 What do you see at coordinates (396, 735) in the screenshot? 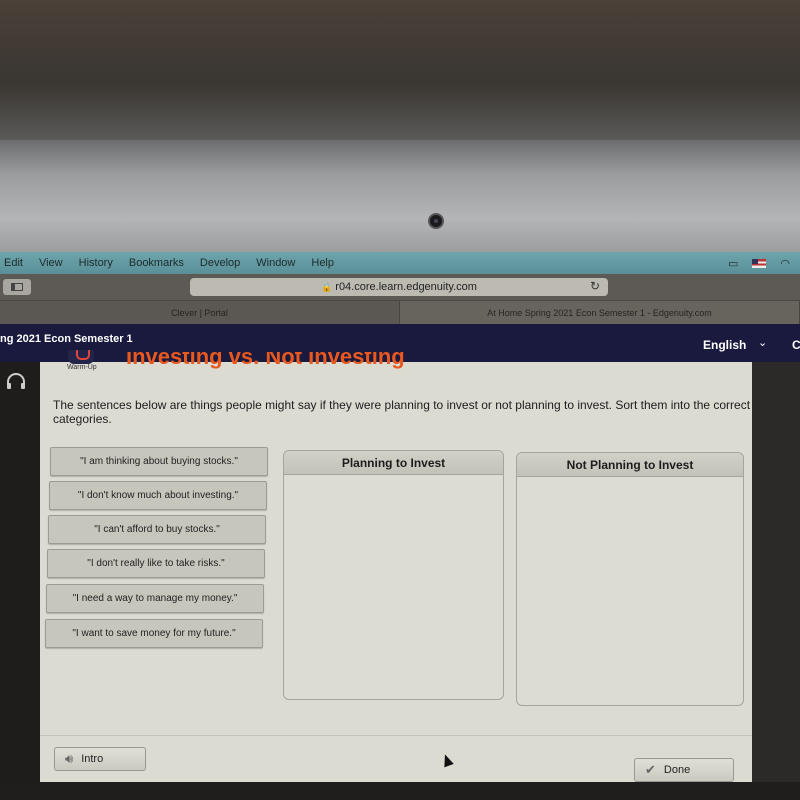
I see `footer-divider` at bounding box center [396, 735].